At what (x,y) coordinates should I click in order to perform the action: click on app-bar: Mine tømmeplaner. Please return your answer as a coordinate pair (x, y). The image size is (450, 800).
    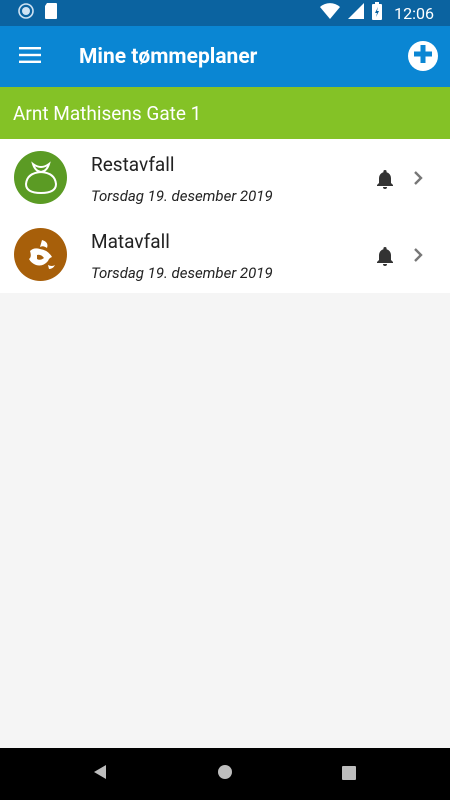
    Looking at the image, I should click on (225, 56).